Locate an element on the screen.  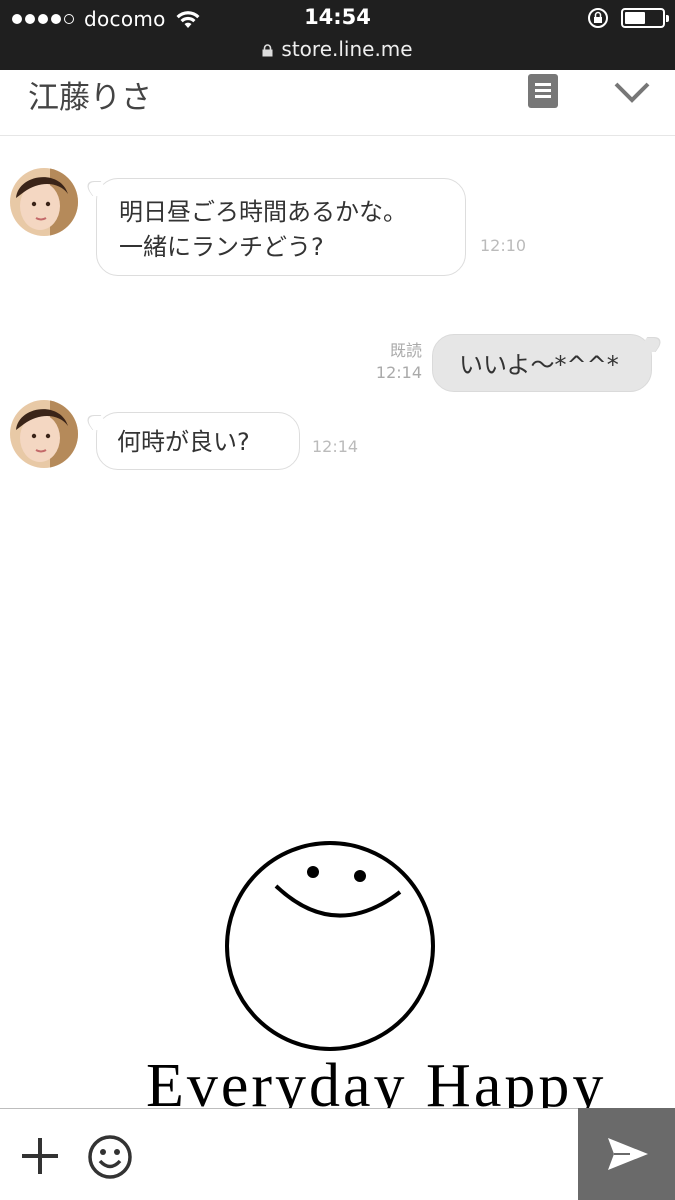
lock-icon is located at coordinates (267, 50).